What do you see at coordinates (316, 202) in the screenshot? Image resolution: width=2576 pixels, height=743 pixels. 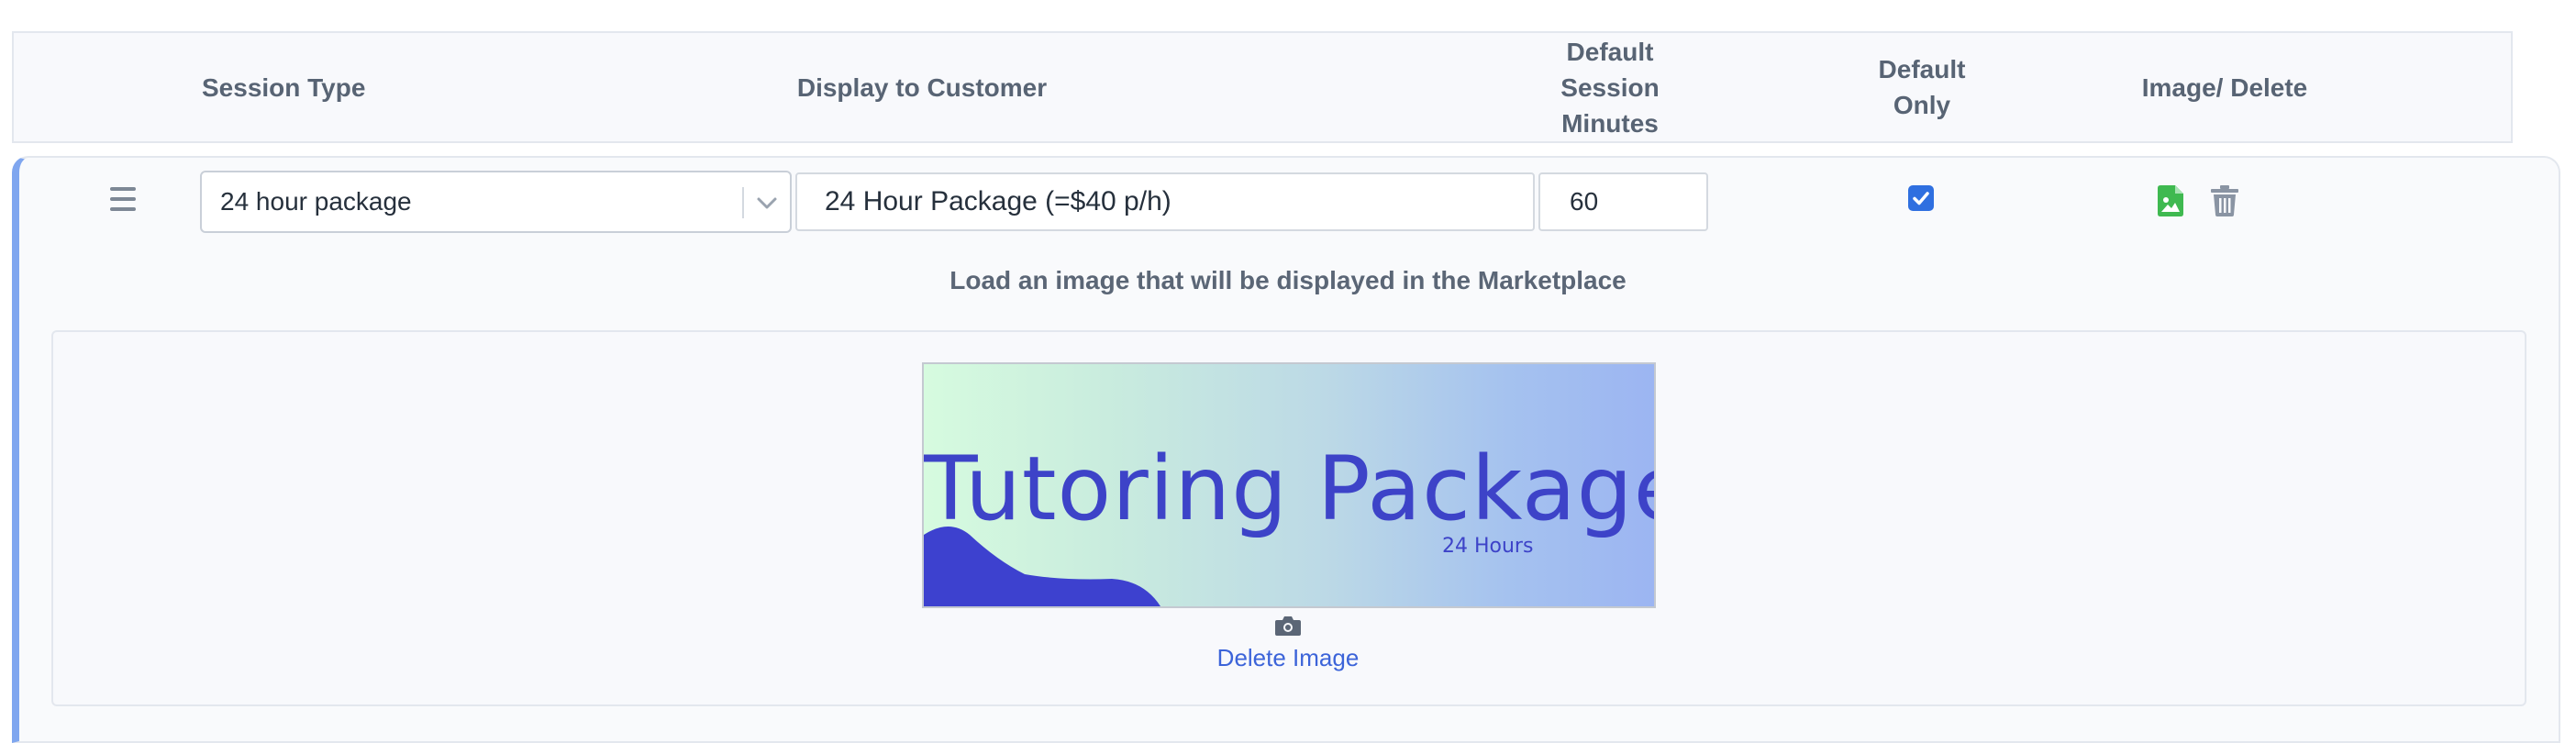 I see `session-type-select-value: 24 hour package` at bounding box center [316, 202].